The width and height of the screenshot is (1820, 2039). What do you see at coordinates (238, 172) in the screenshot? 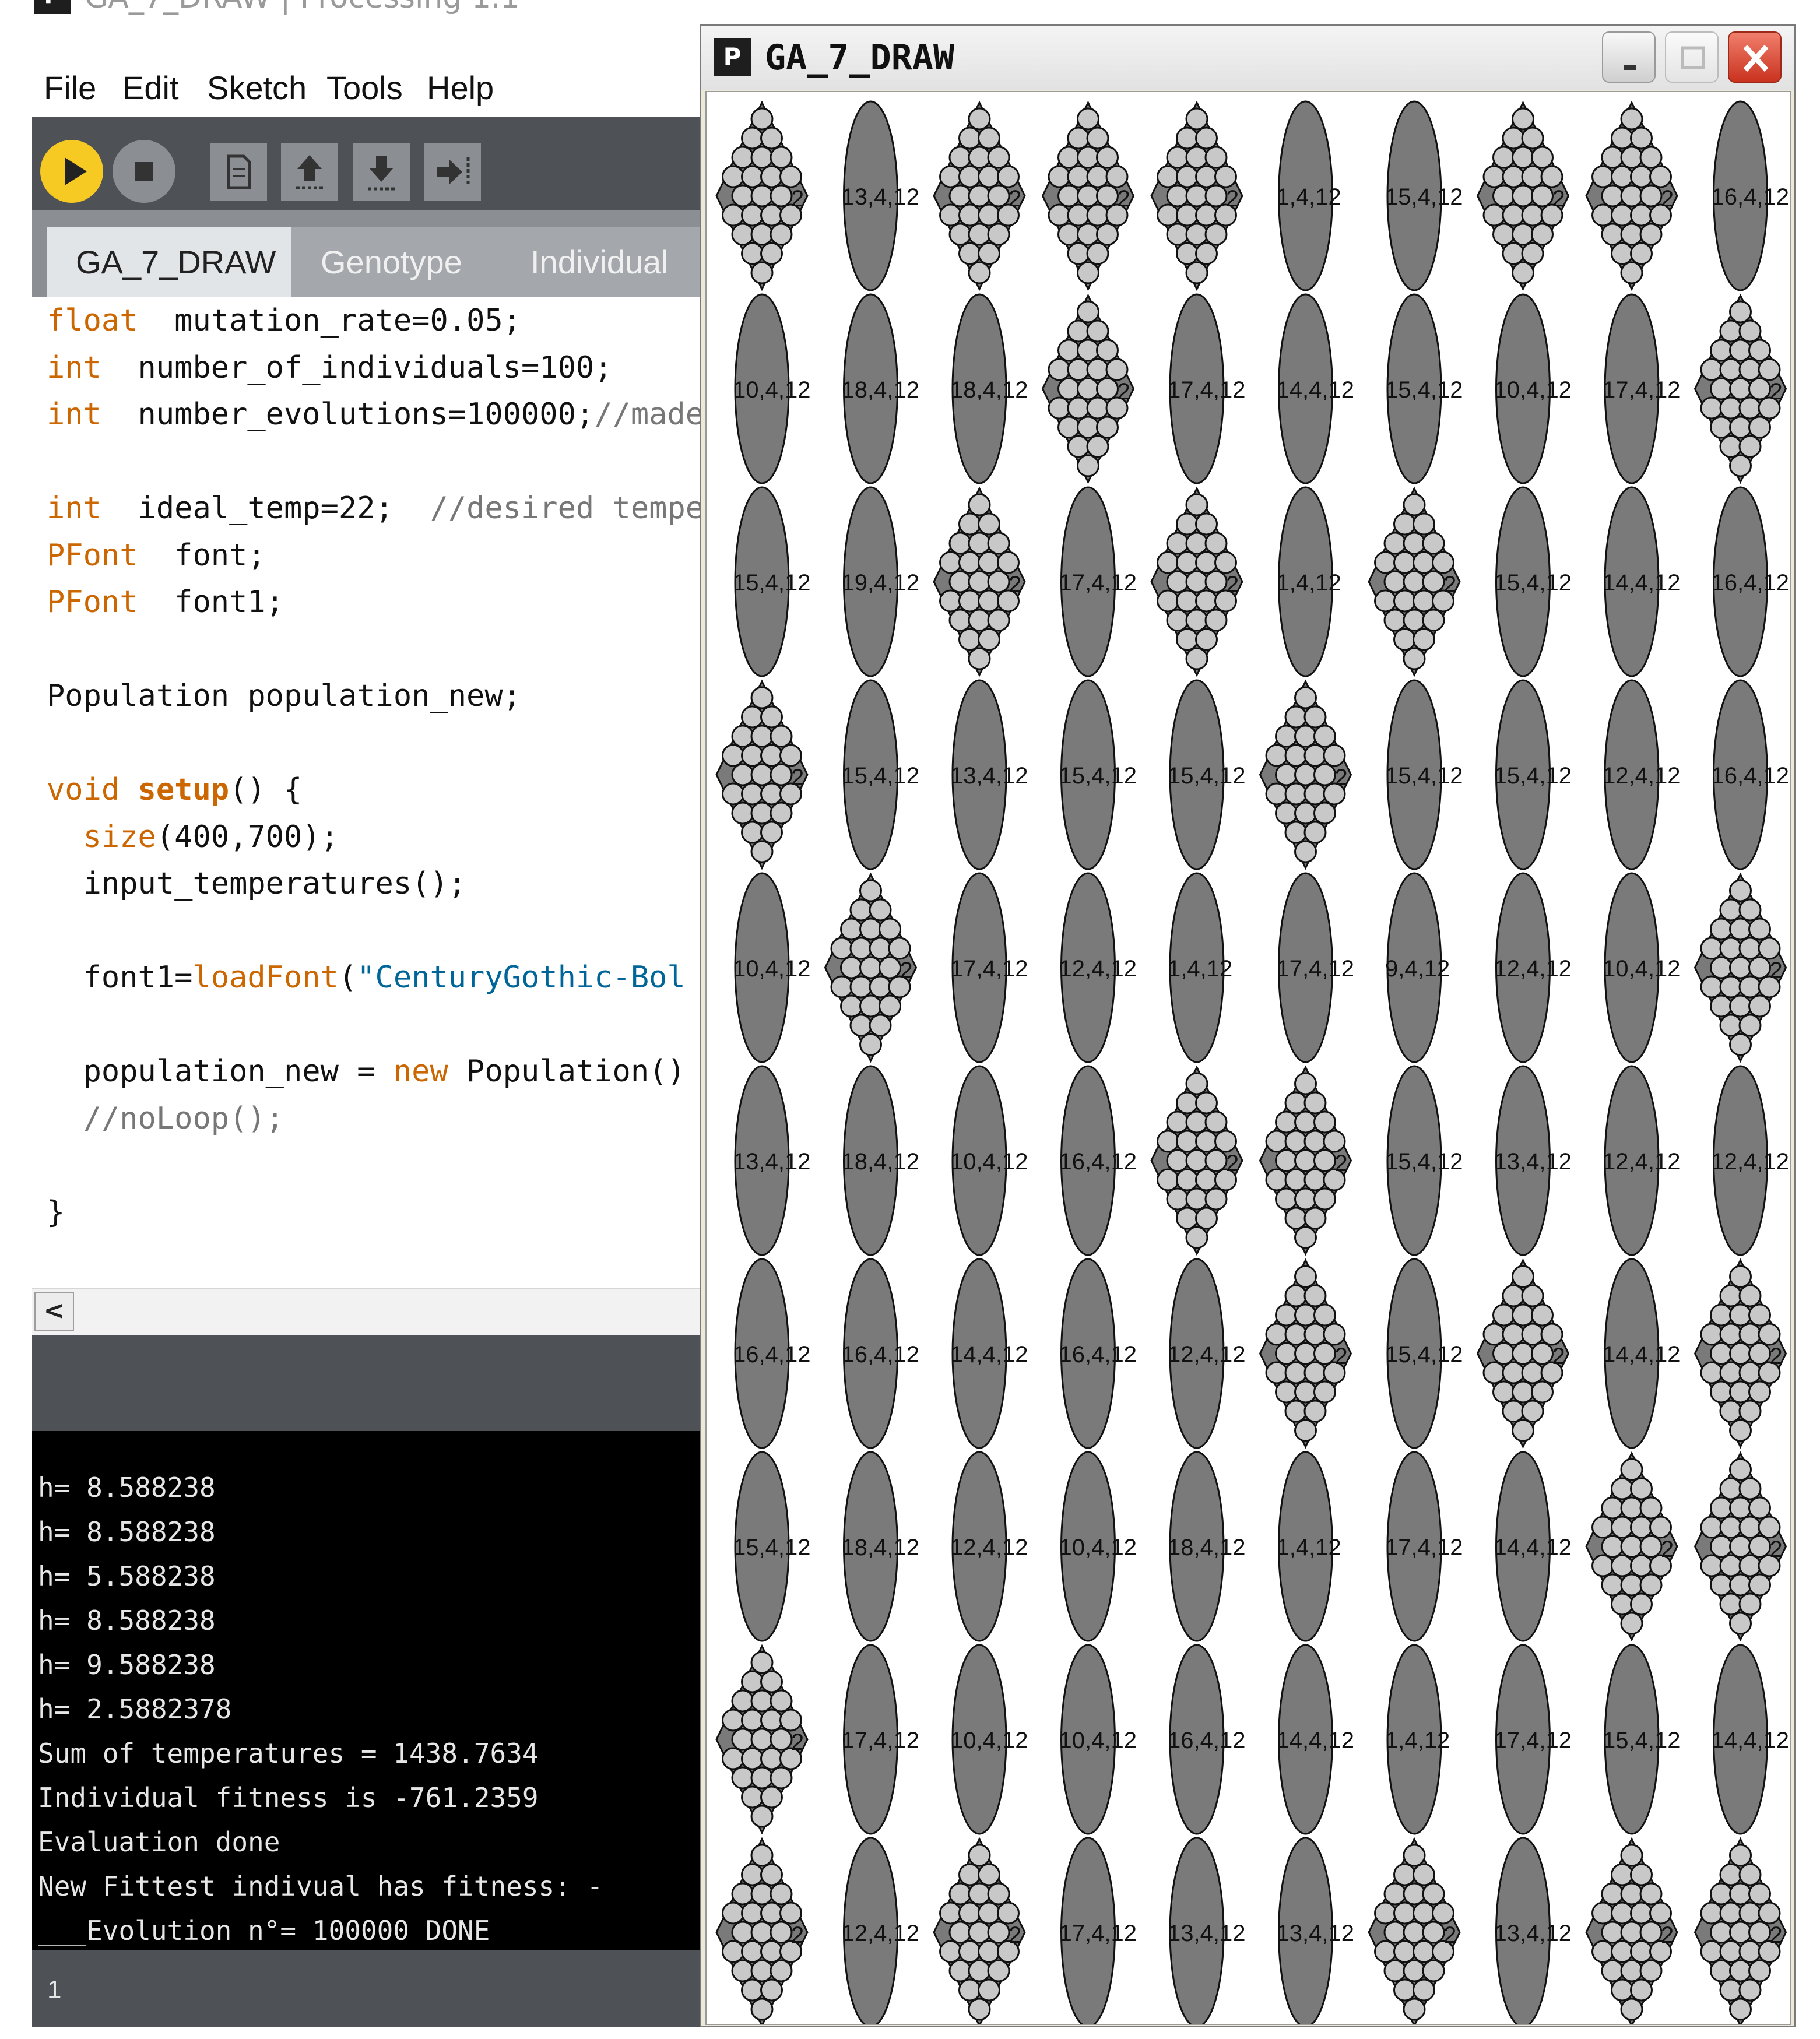
I see `new-button` at bounding box center [238, 172].